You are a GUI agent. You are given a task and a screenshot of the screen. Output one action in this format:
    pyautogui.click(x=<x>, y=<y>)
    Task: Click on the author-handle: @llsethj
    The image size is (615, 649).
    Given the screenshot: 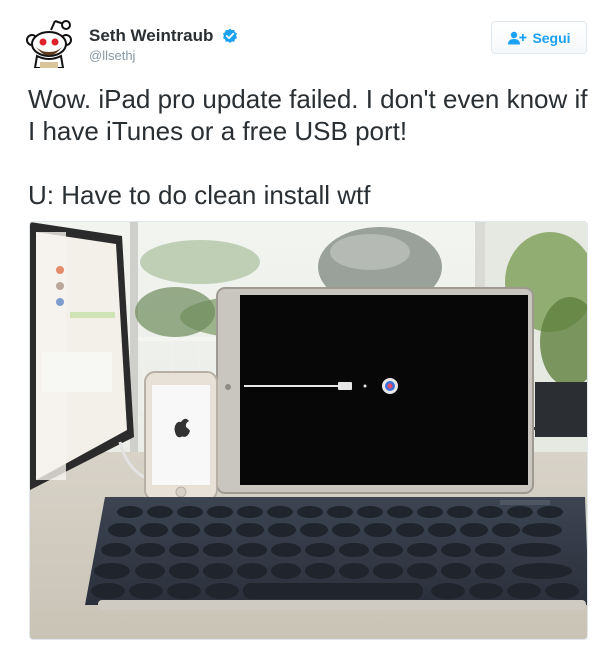 What is the action you would take?
    pyautogui.click(x=163, y=56)
    